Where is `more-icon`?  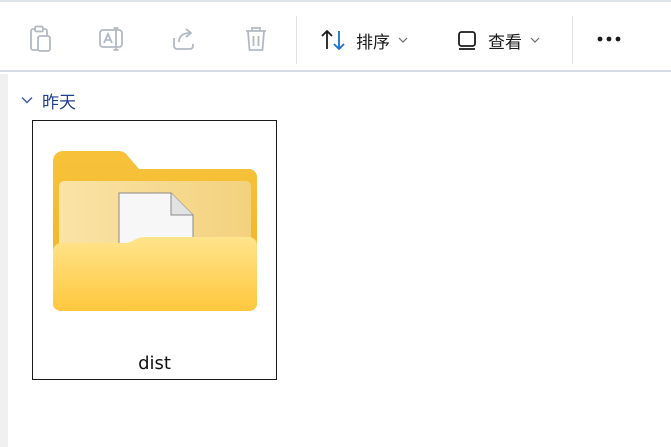
more-icon is located at coordinates (609, 39).